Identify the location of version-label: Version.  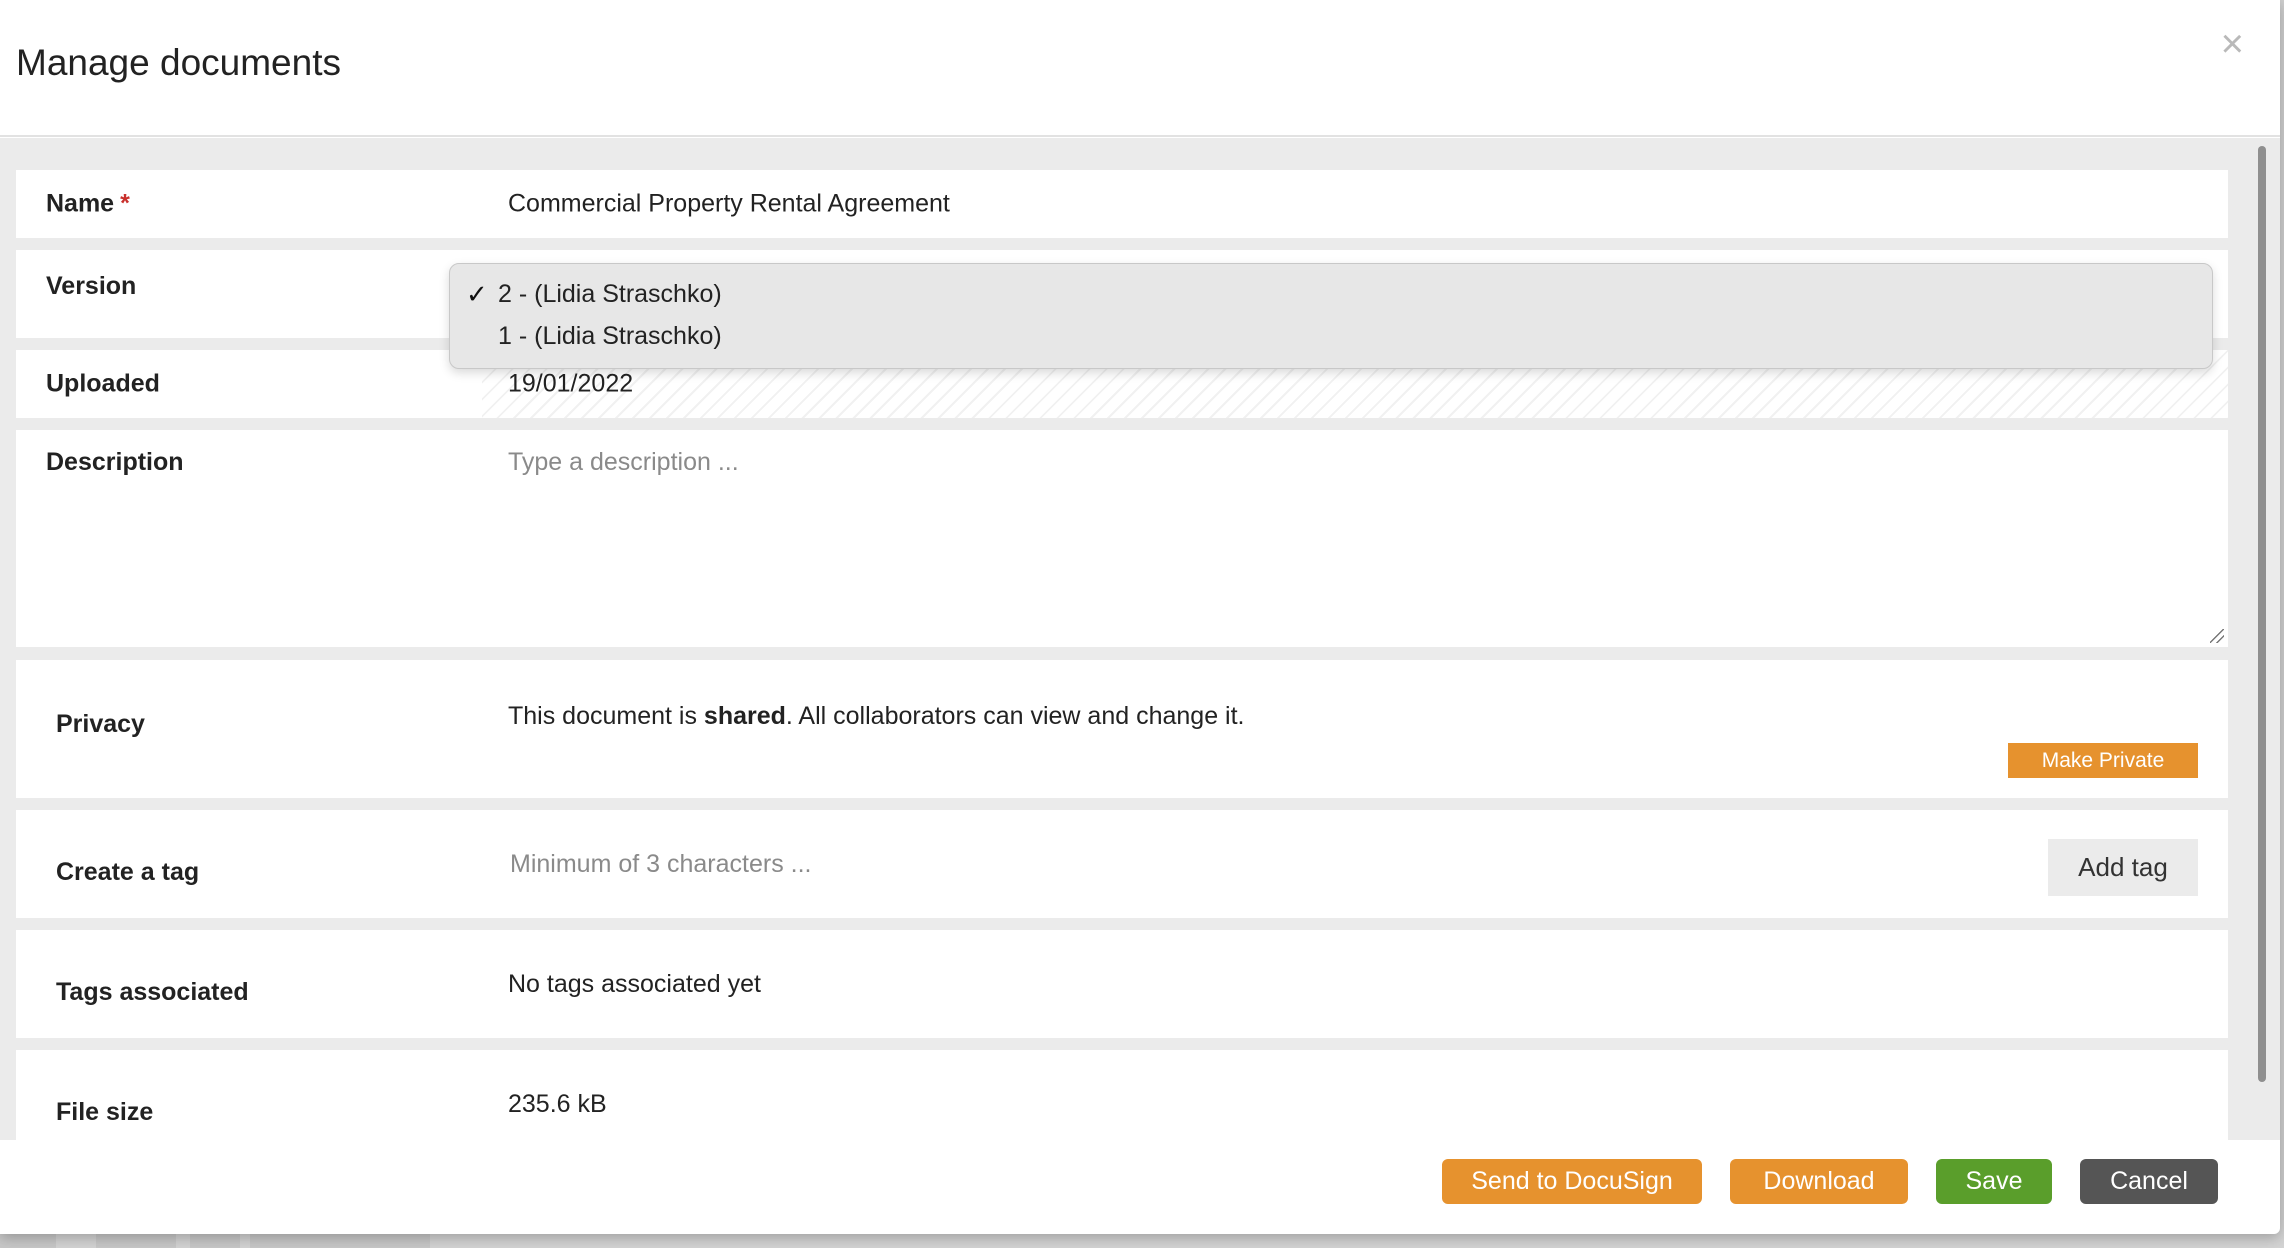
(91, 286).